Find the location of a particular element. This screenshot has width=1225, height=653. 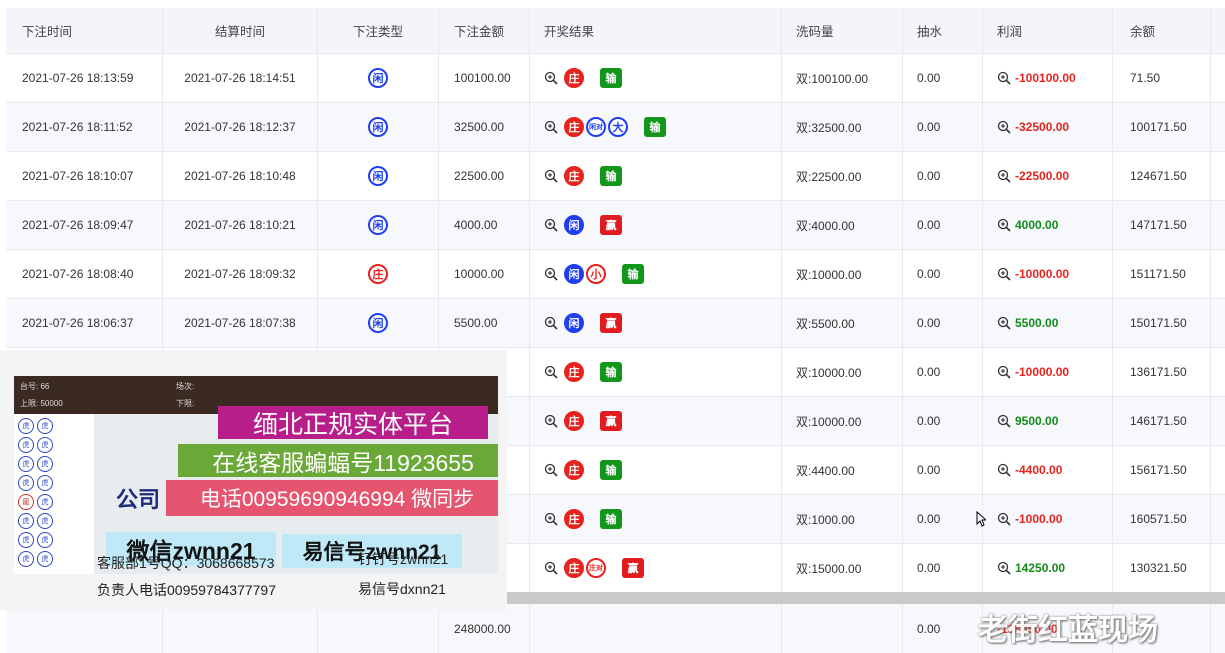

table-header: 下注时间 结算时间 下注类型 下注金额 开奖结果 洗码量 抽水 利润 余额 is located at coordinates (615, 31).